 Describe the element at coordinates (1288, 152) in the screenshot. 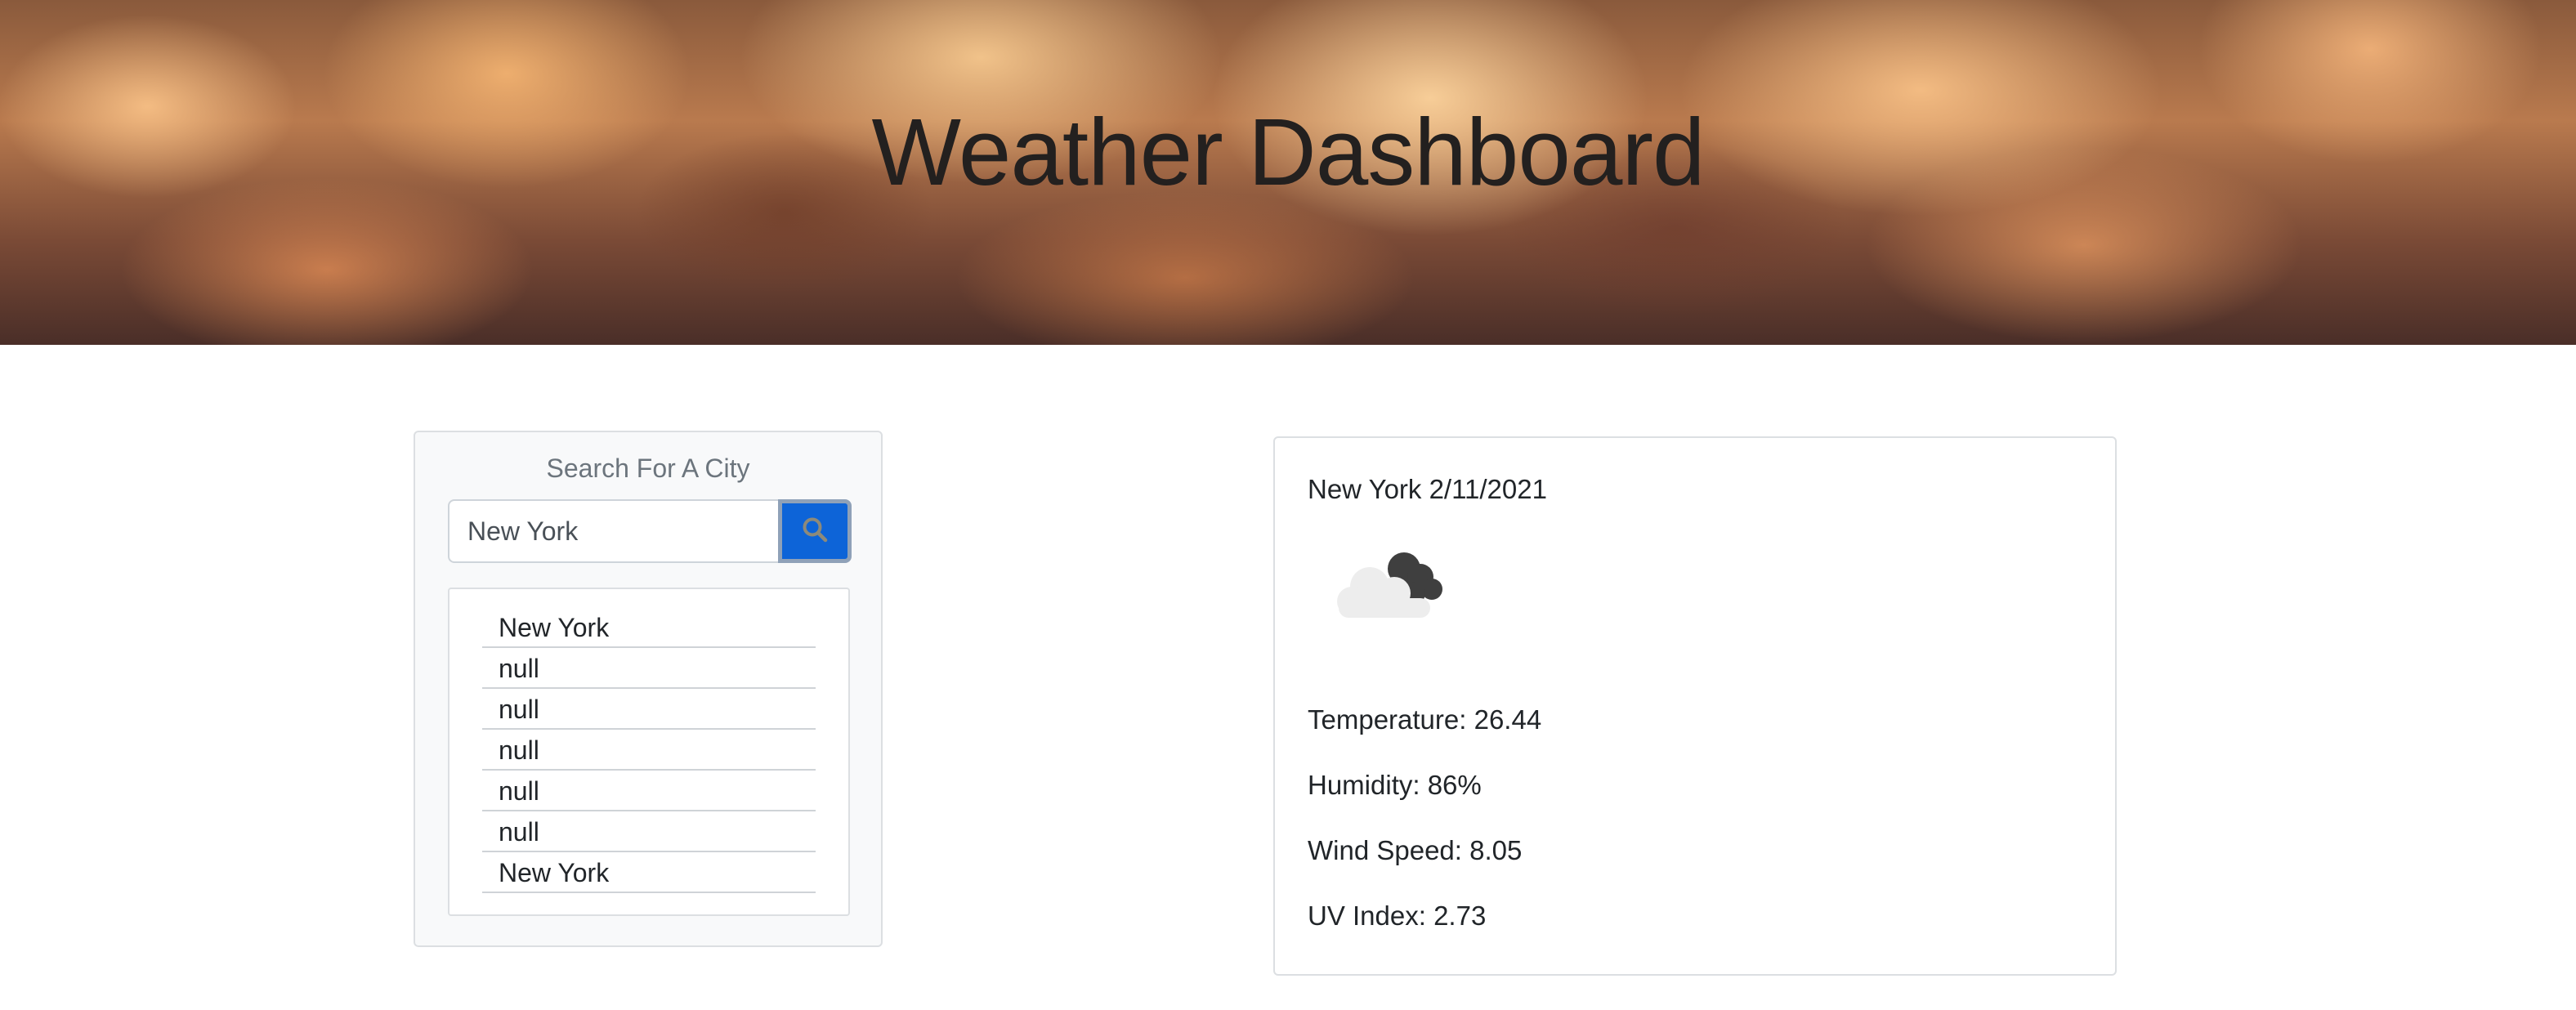

I see `page-title: Weather Dashboard` at that location.